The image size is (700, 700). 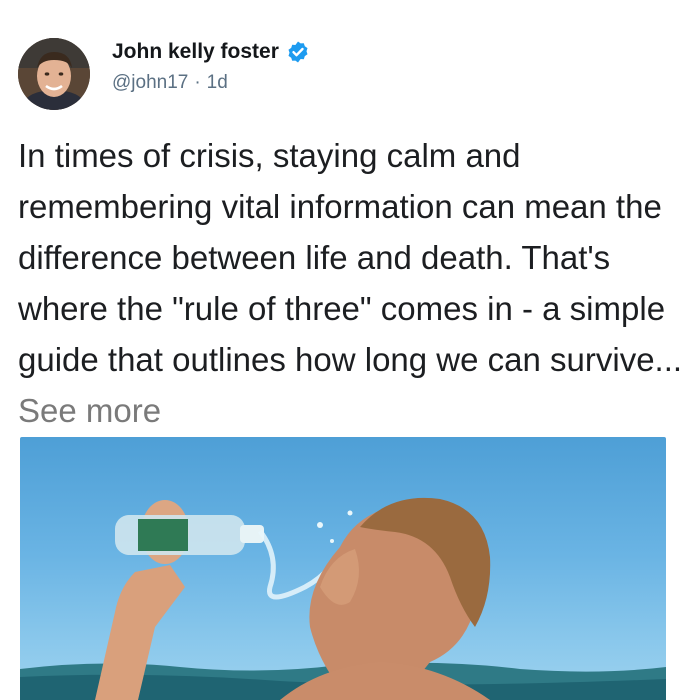 I want to click on profile-photo-icon, so click(x=54, y=74).